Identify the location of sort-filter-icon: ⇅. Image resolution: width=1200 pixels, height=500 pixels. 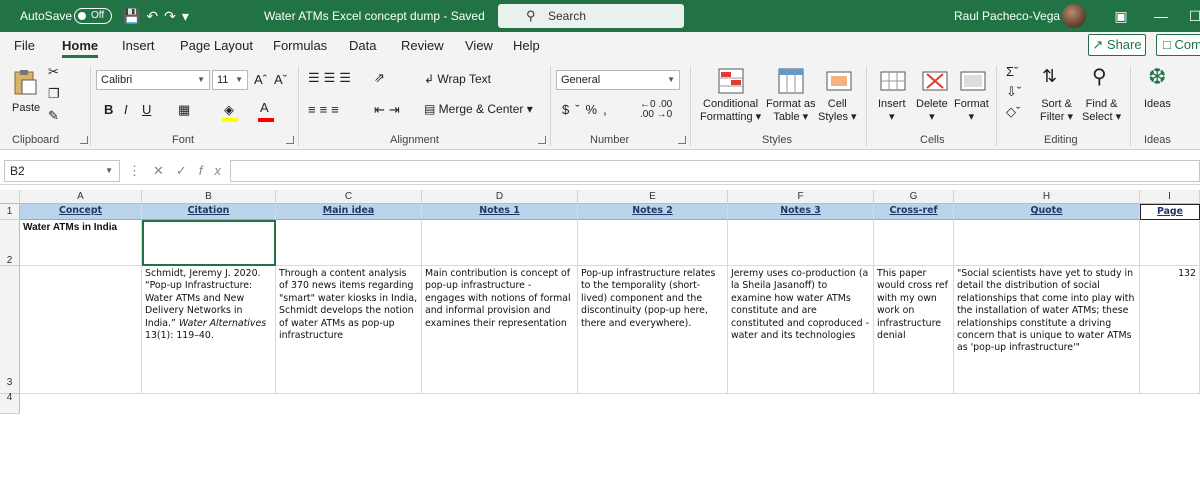
(1049, 76).